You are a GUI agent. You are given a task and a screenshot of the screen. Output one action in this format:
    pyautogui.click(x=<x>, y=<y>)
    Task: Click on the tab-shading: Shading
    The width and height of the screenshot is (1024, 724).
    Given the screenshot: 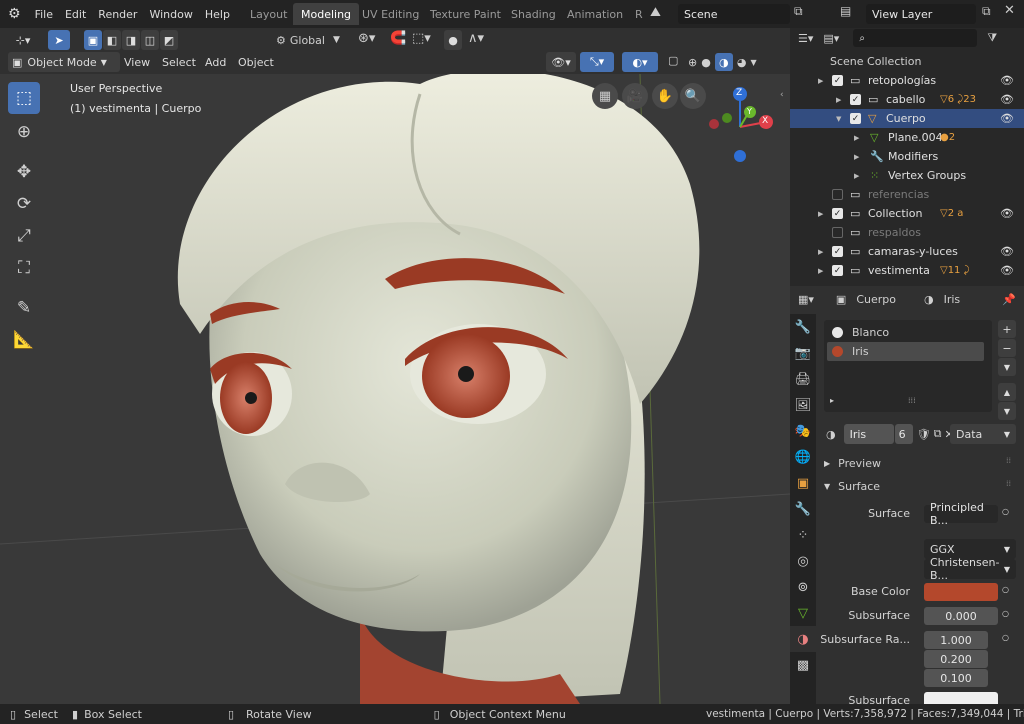 What is the action you would take?
    pyautogui.click(x=533, y=14)
    